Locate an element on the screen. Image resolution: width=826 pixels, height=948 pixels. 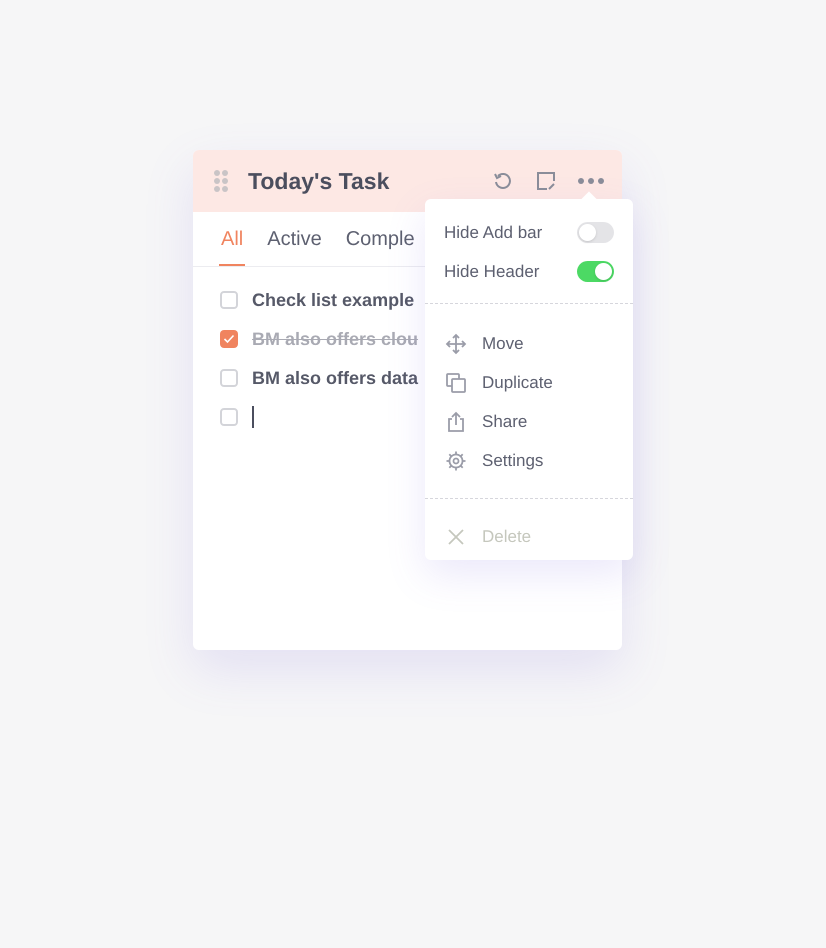
tab: Active is located at coordinates (294, 239).